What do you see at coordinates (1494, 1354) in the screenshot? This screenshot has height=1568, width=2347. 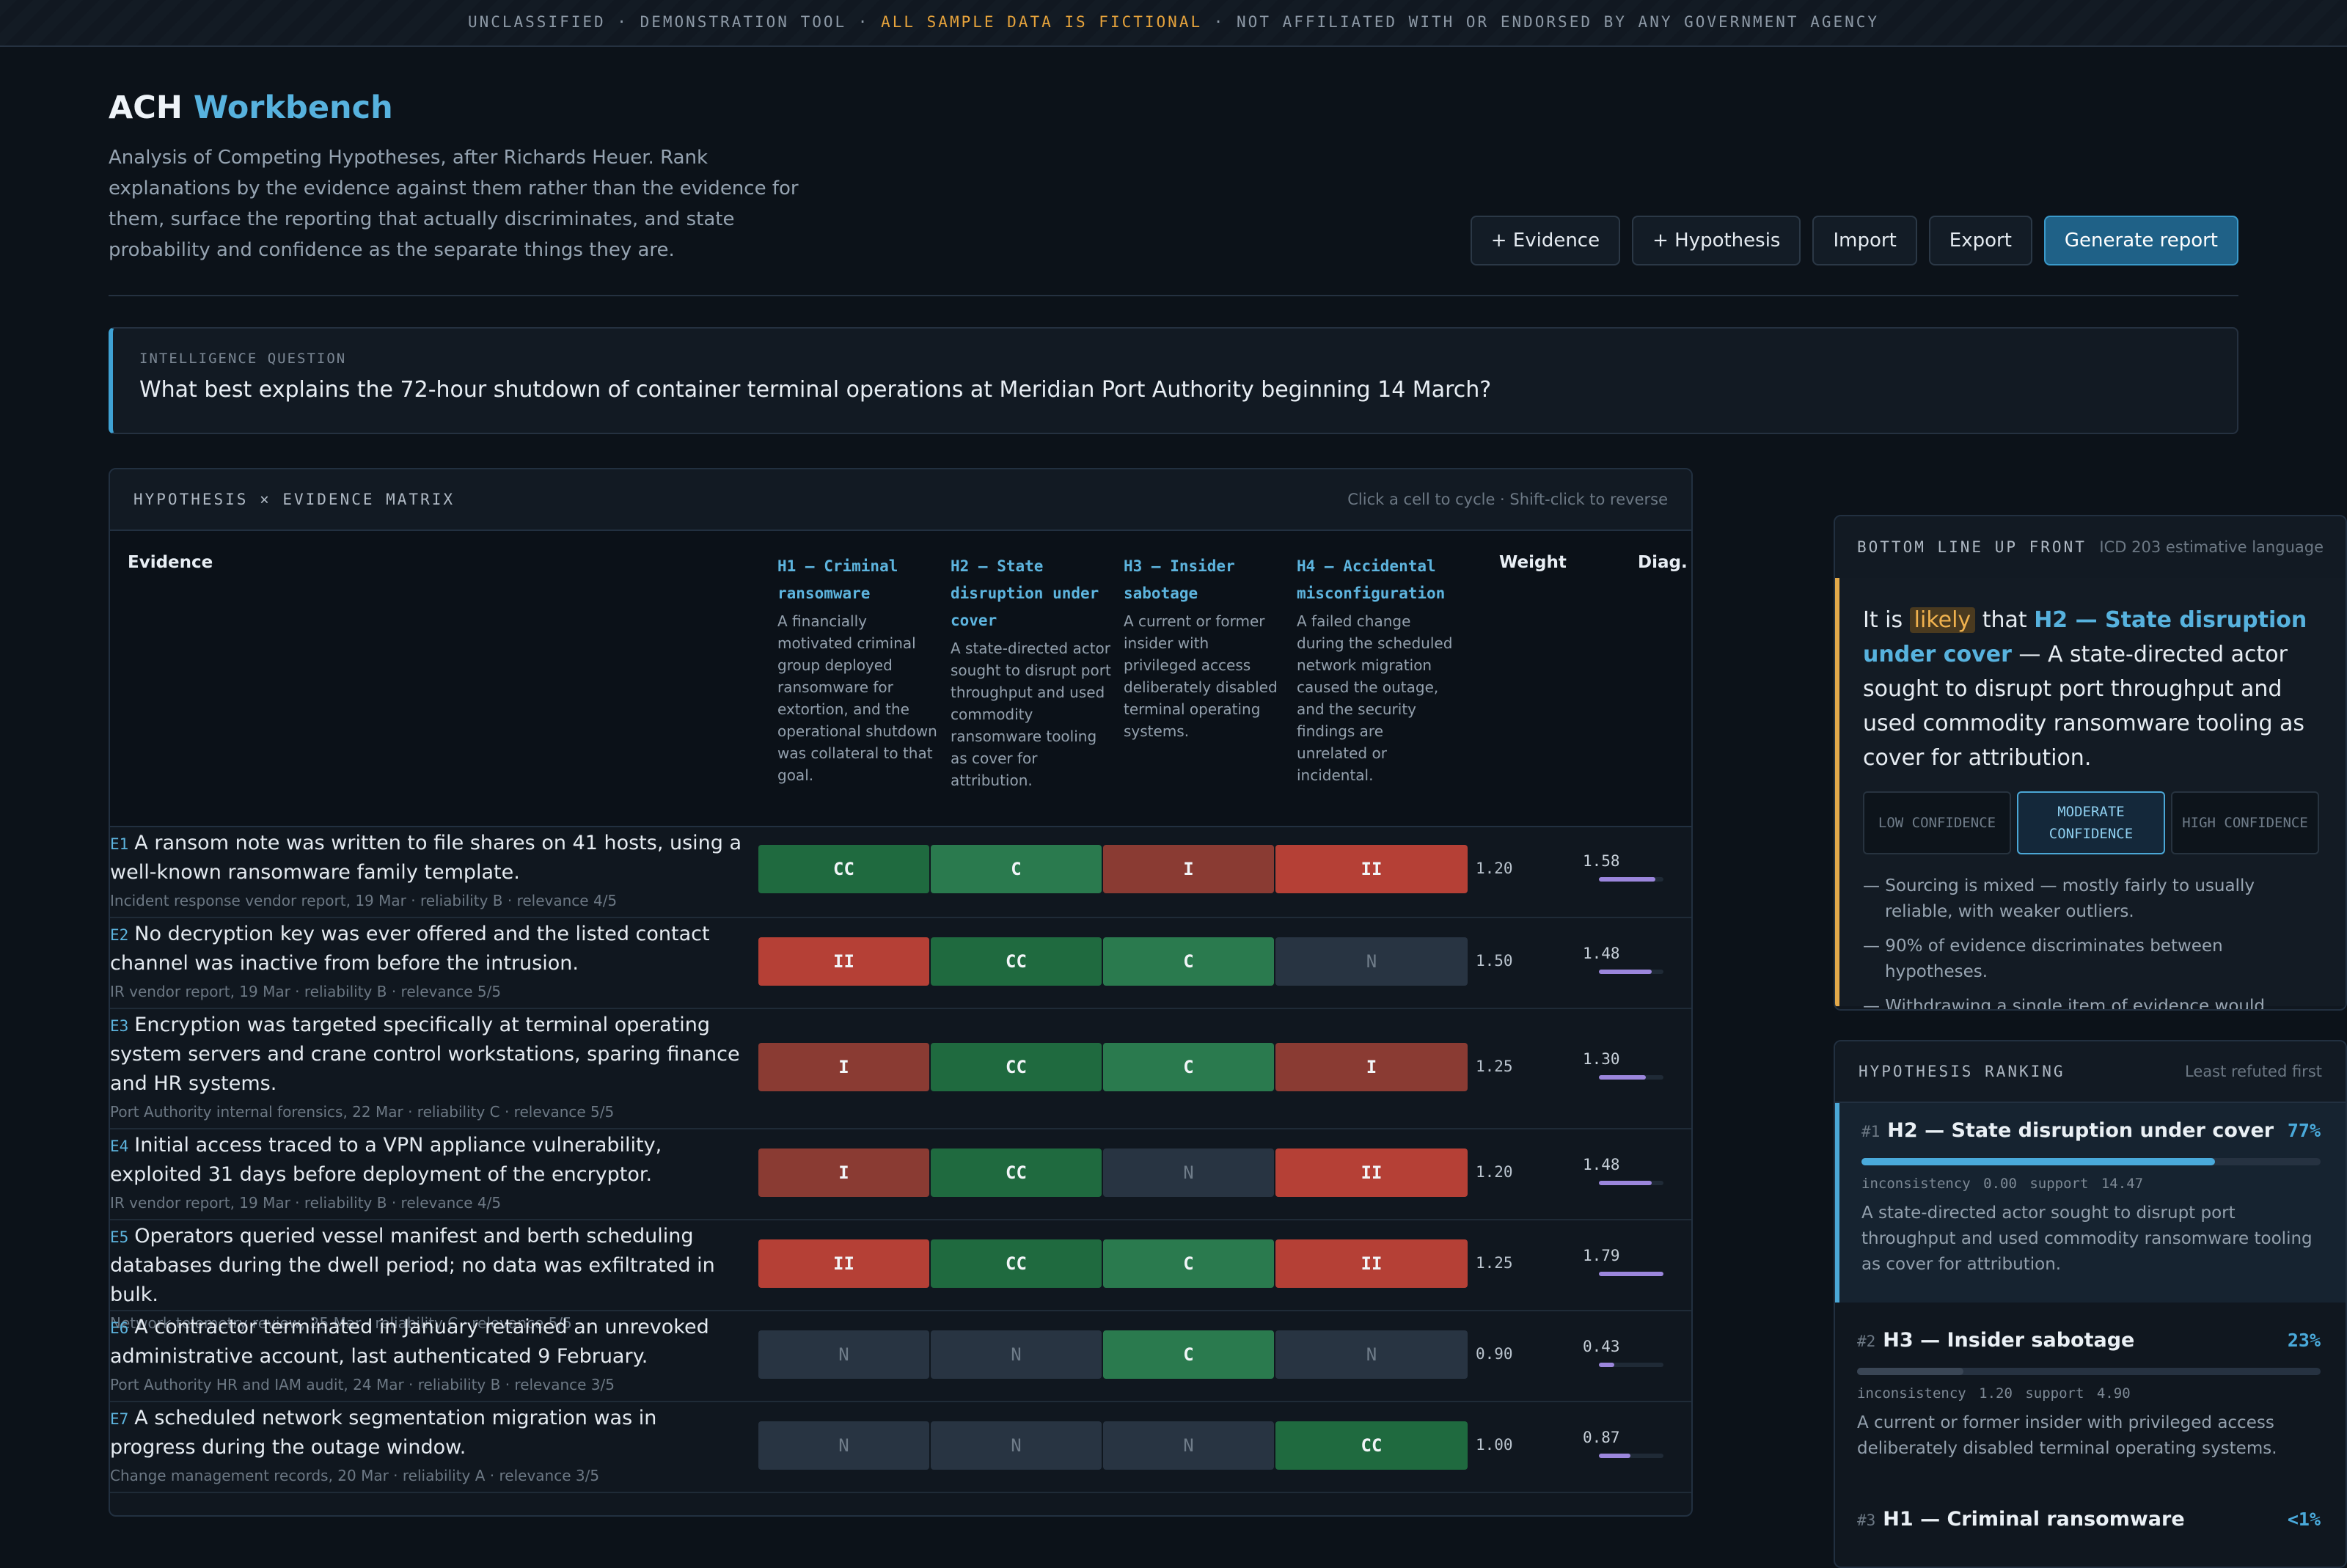 I see `evidence-weight: 0.90` at bounding box center [1494, 1354].